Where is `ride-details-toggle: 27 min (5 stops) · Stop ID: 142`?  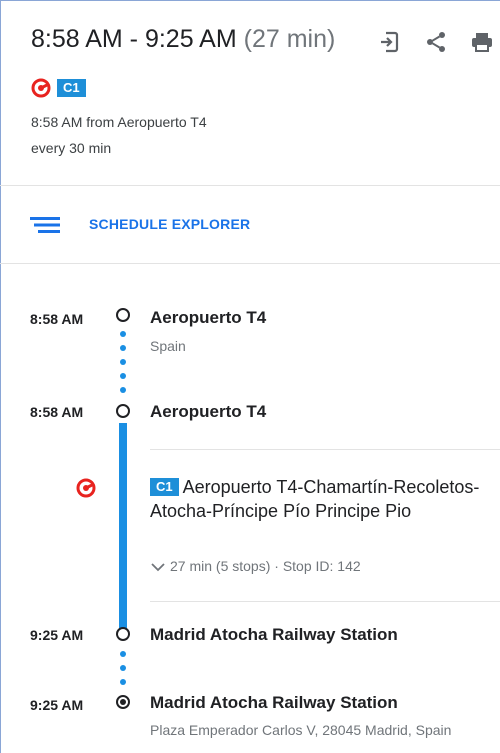
ride-details-toggle: 27 min (5 stops) · Stop ID: 142 is located at coordinates (255, 566).